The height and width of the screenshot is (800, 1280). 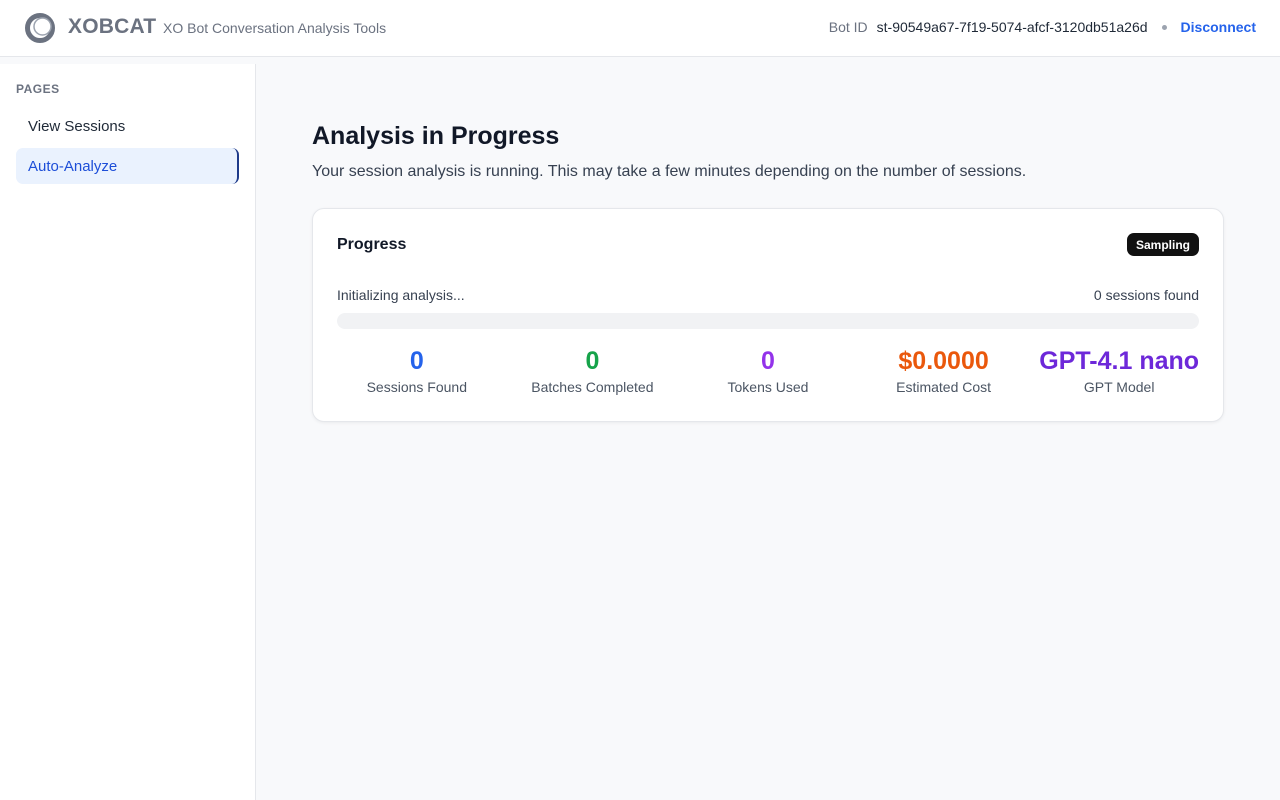 What do you see at coordinates (768, 387) in the screenshot?
I see `stat-label: Tokens Used` at bounding box center [768, 387].